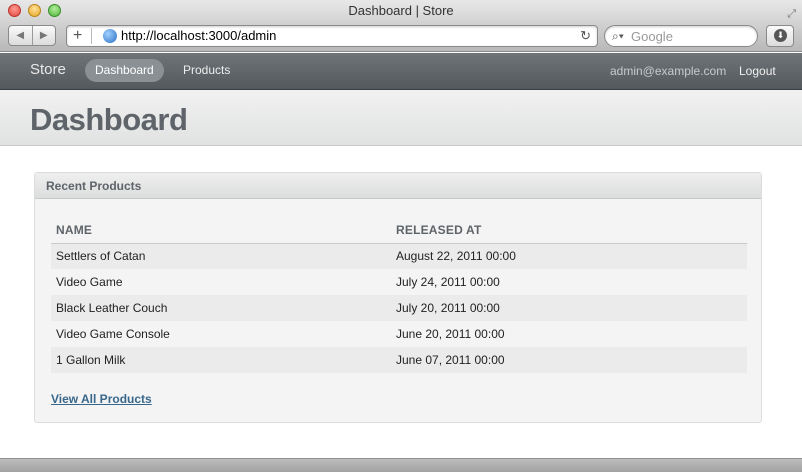  What do you see at coordinates (668, 71) in the screenshot?
I see `current-user-email: admin@example.com` at bounding box center [668, 71].